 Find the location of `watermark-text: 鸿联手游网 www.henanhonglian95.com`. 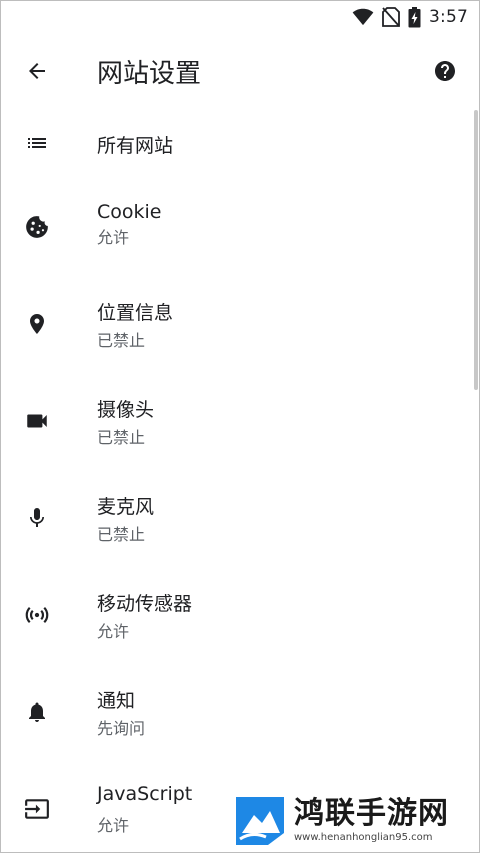

watermark-text: 鸿联手游网 www.henanhonglian95.com is located at coordinates (371, 821).